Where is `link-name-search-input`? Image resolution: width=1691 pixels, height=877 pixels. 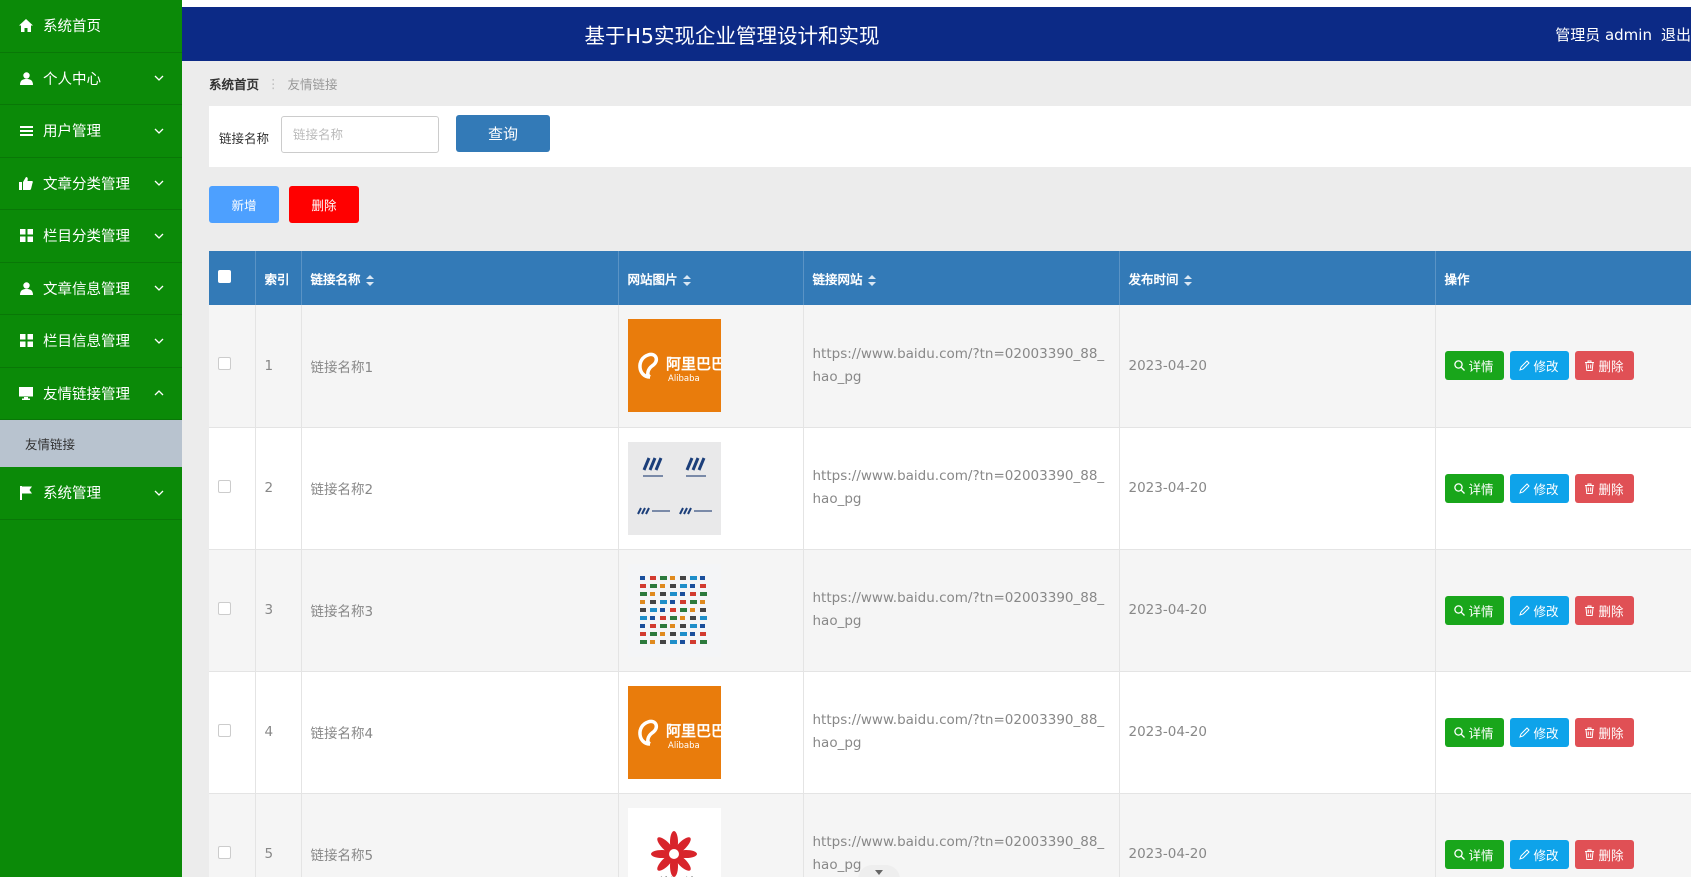
link-name-search-input is located at coordinates (360, 134).